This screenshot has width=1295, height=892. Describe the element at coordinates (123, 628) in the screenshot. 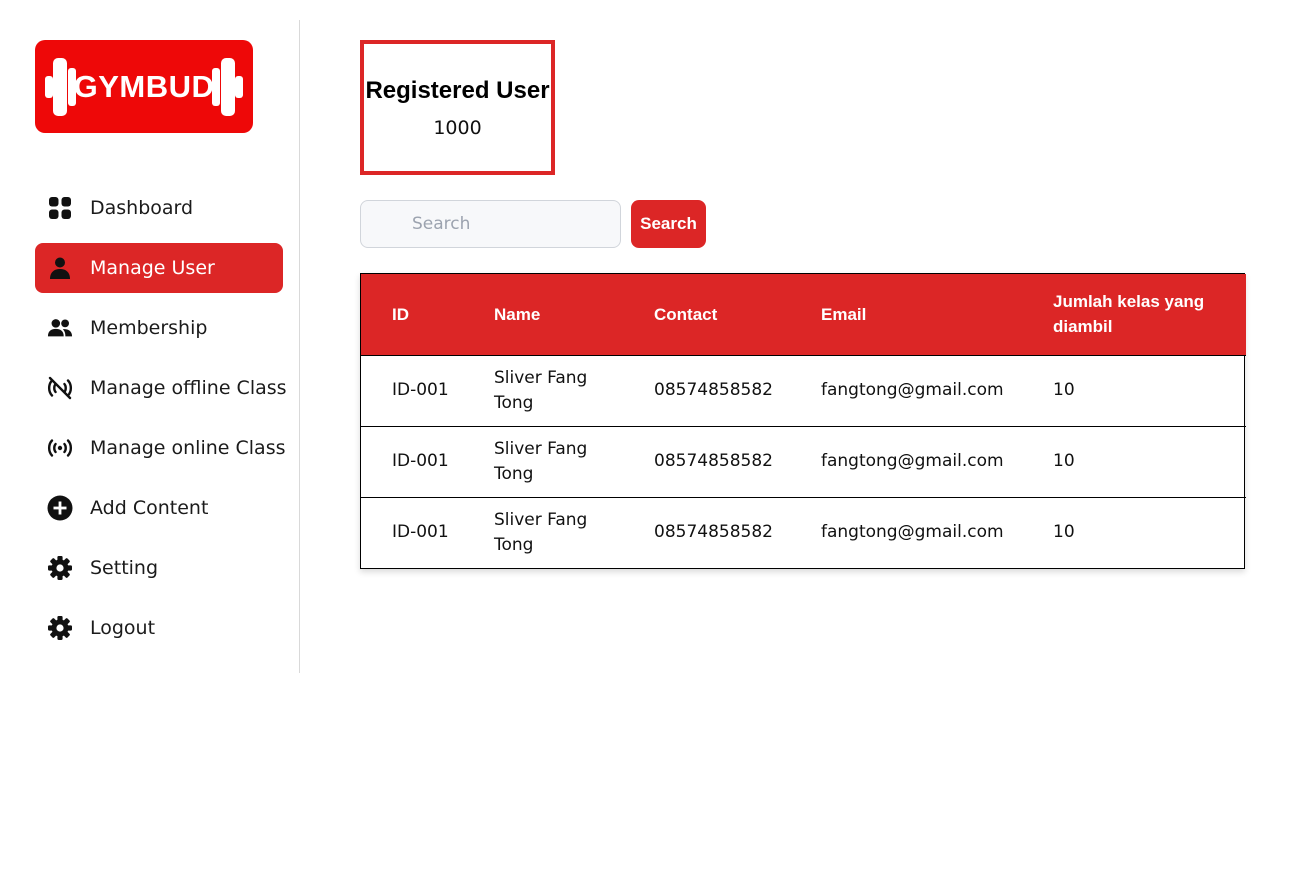

I see `sidebar-item-label: Logout` at that location.